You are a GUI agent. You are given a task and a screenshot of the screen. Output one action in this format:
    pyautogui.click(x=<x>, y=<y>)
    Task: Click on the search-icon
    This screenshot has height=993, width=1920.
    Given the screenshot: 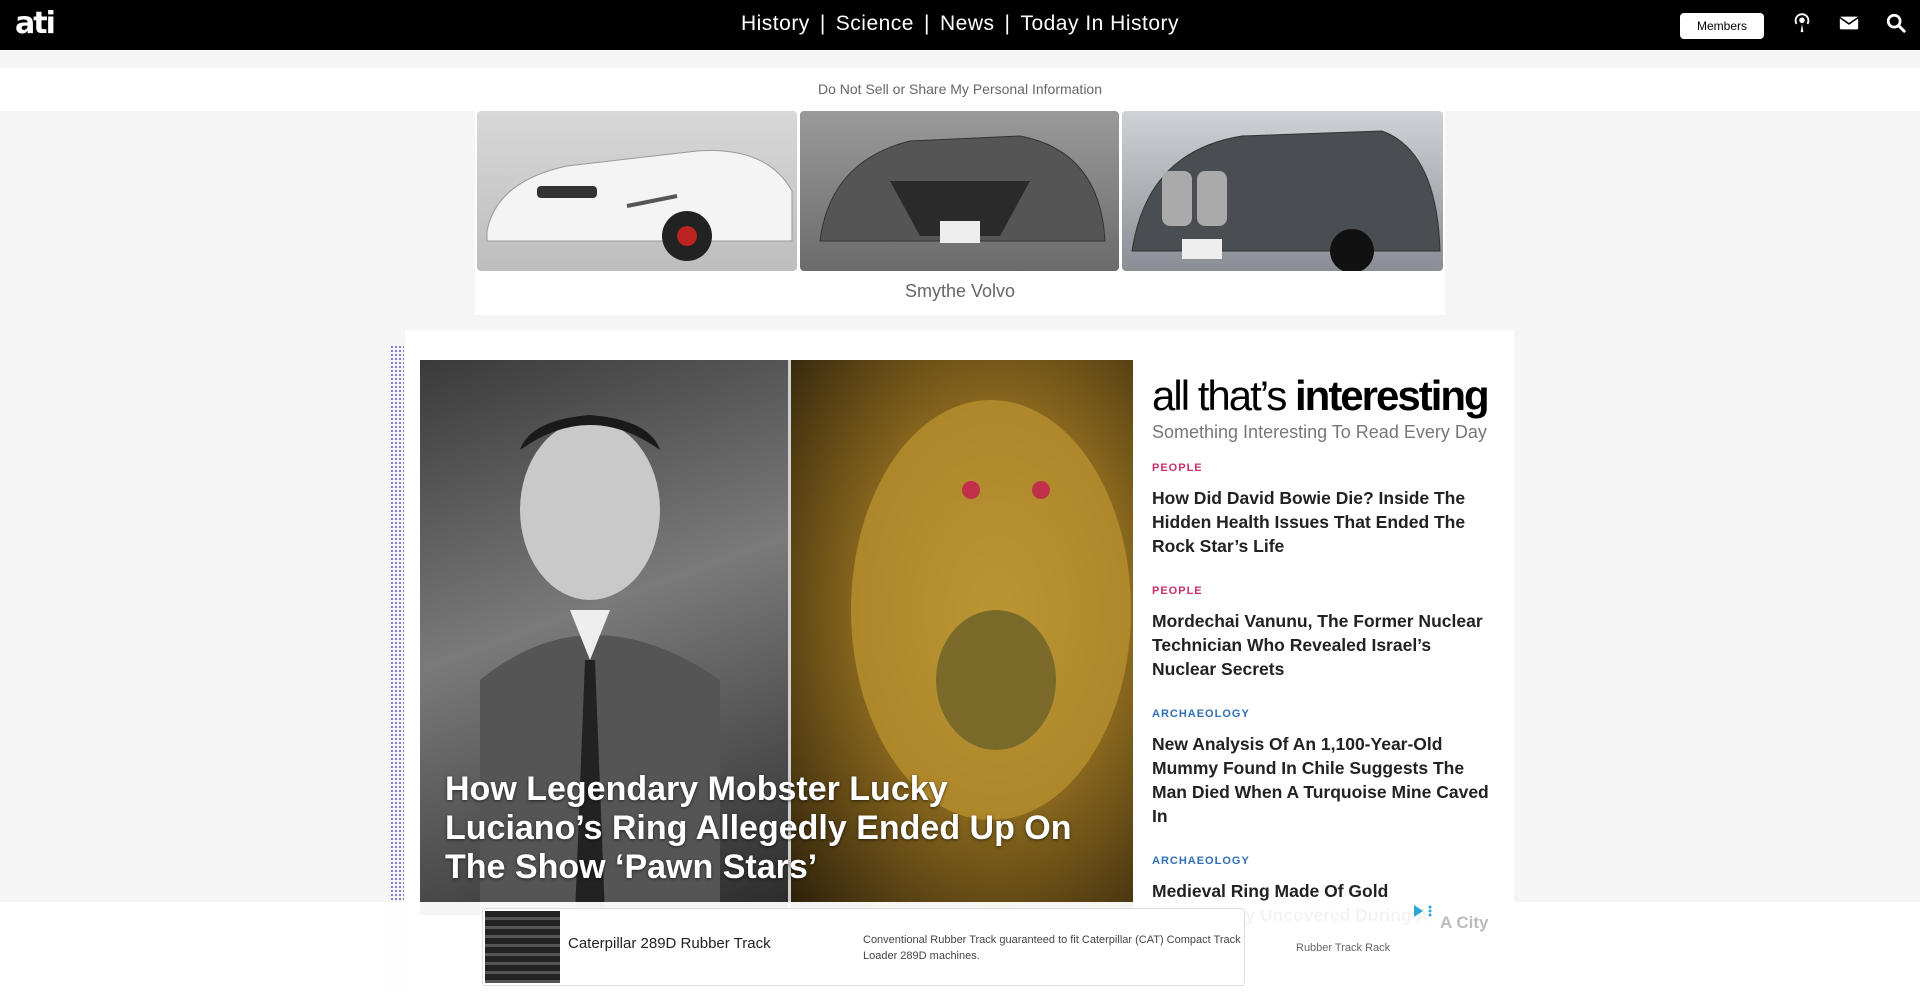 What is the action you would take?
    pyautogui.click(x=1896, y=23)
    